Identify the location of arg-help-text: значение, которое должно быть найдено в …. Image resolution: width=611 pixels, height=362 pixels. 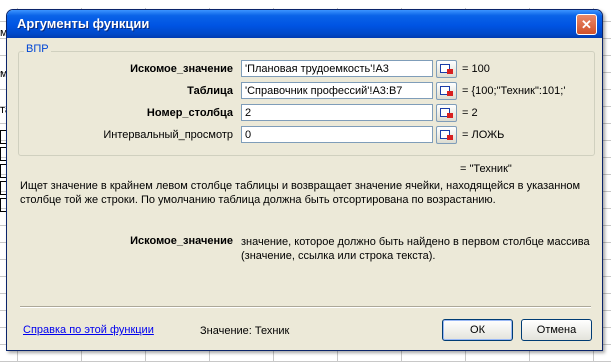
(415, 249).